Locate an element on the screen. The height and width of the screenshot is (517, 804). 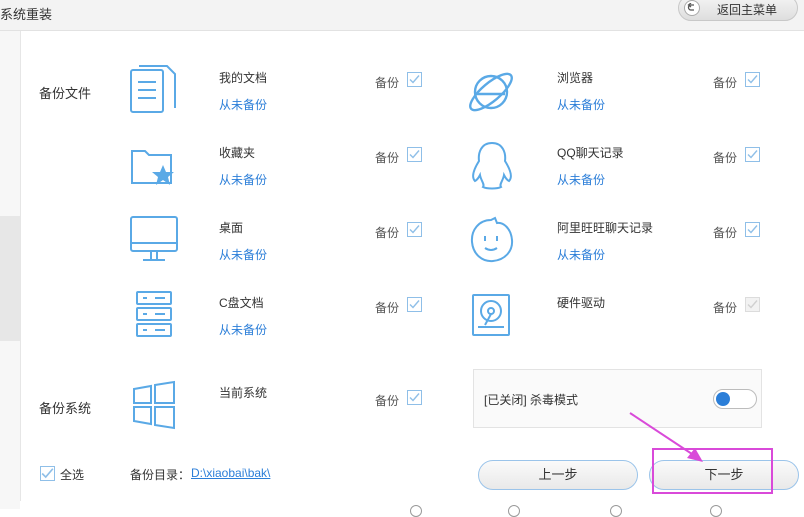
left-panel-strip is located at coordinates (10, 270).